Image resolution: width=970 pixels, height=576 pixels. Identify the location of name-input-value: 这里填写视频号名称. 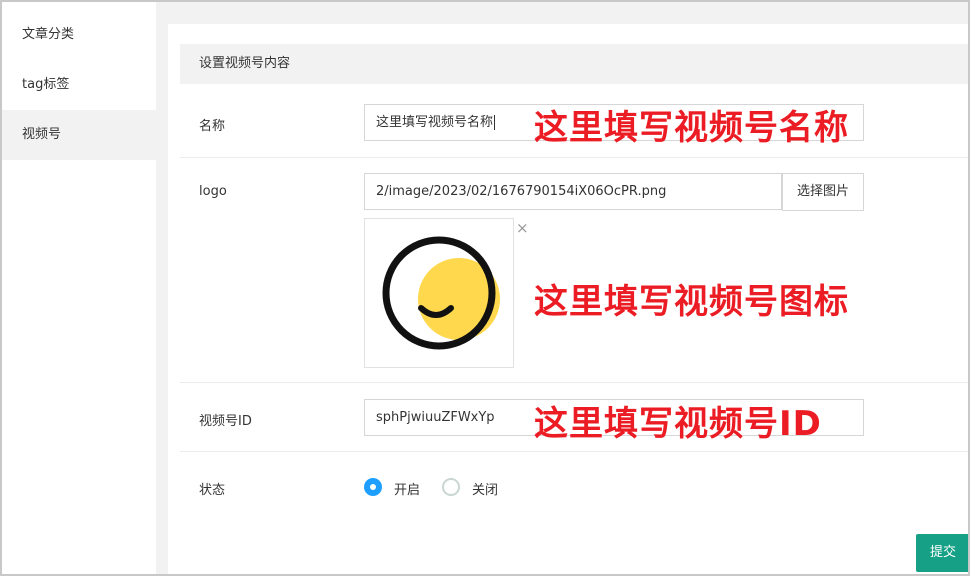
(435, 122).